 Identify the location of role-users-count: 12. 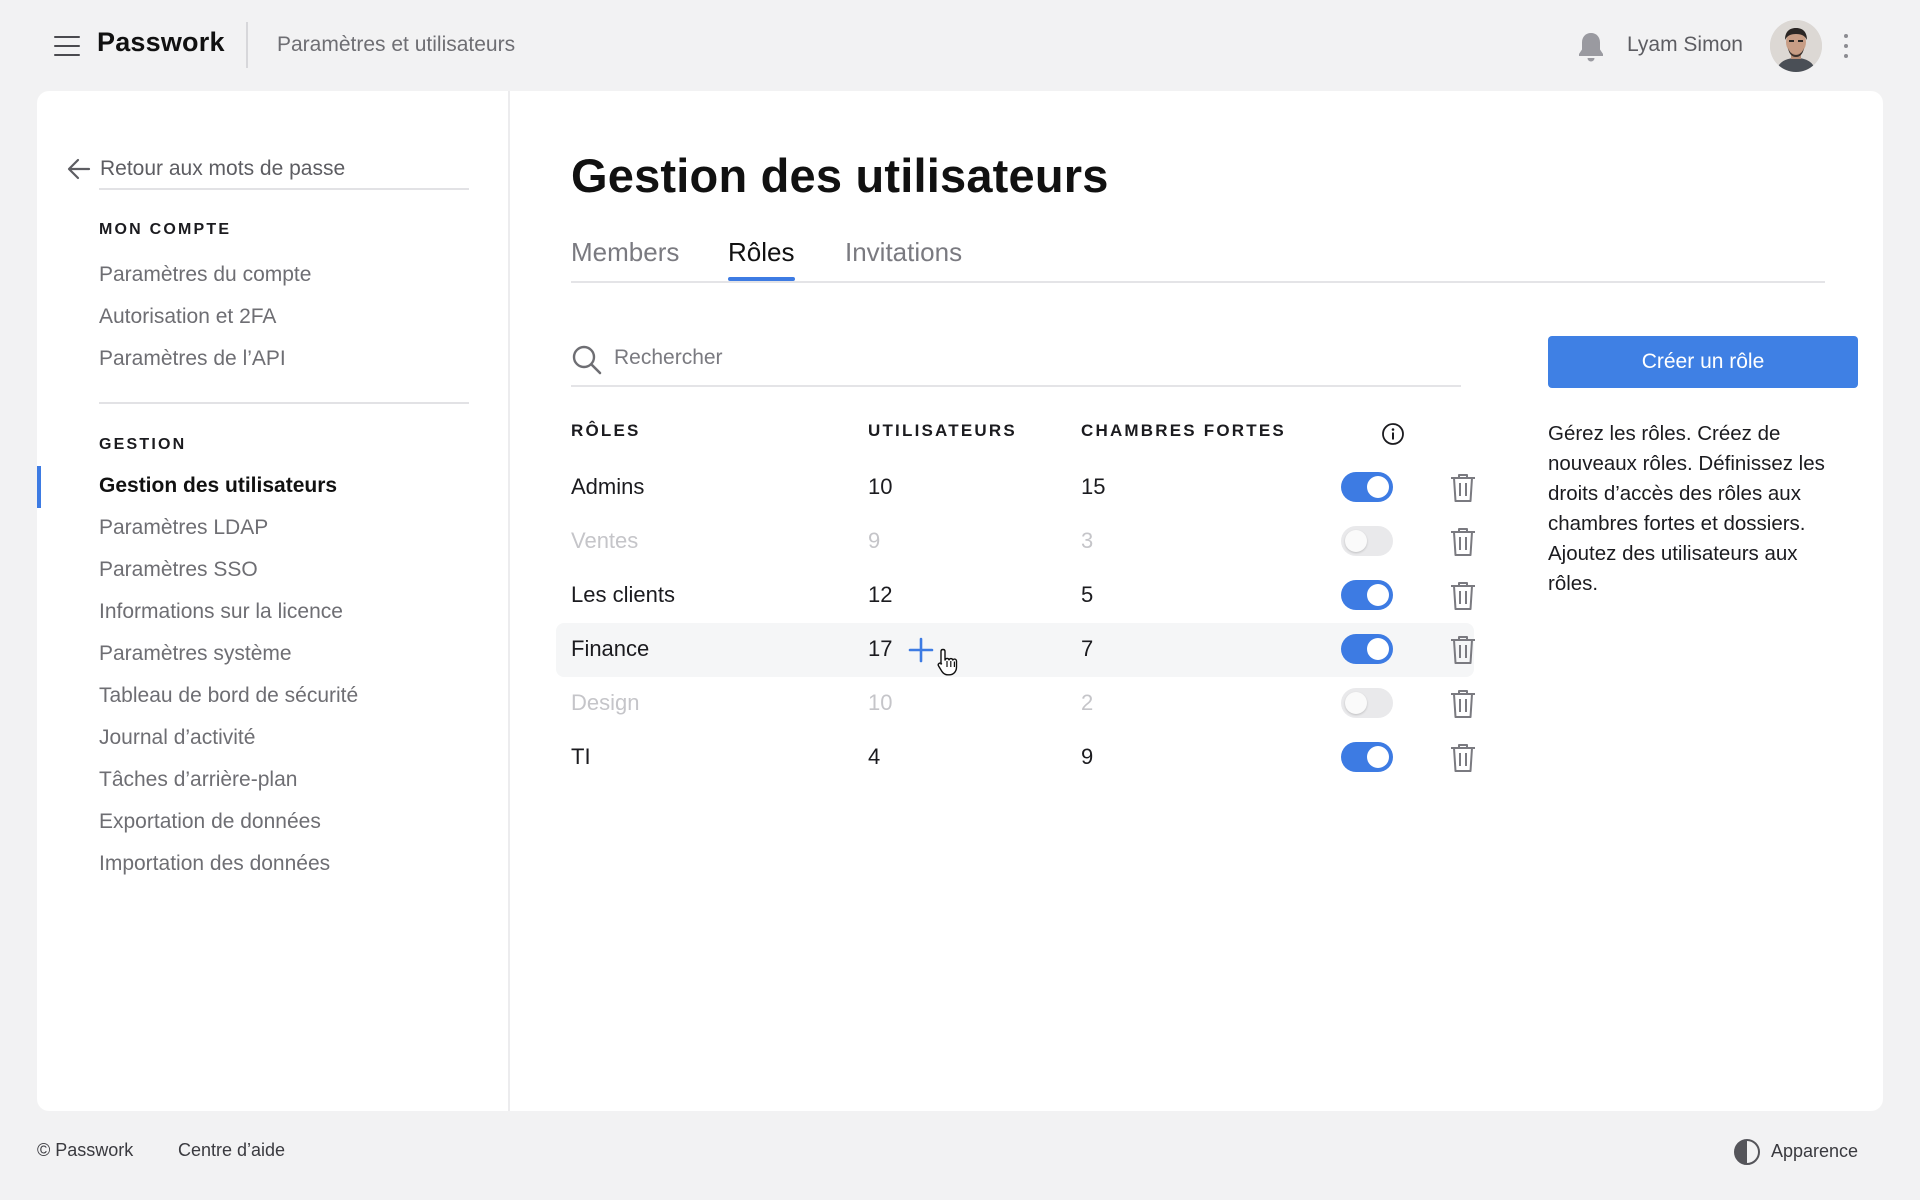
(880, 594).